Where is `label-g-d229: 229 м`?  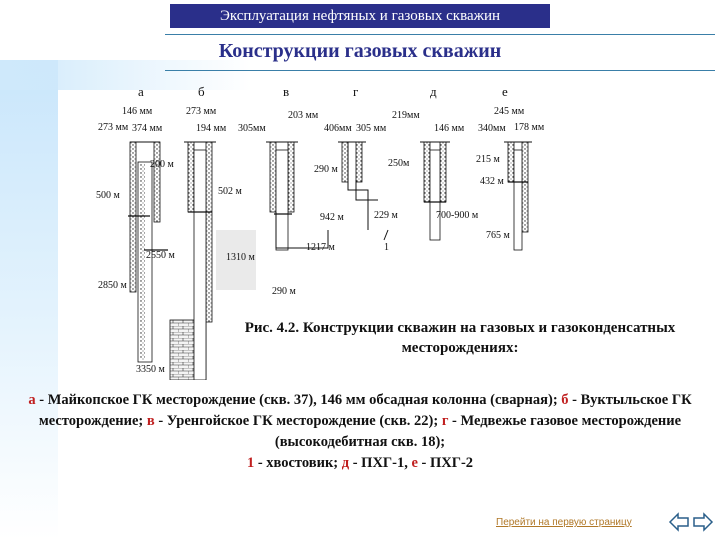
label-g-d229: 229 м is located at coordinates (386, 215).